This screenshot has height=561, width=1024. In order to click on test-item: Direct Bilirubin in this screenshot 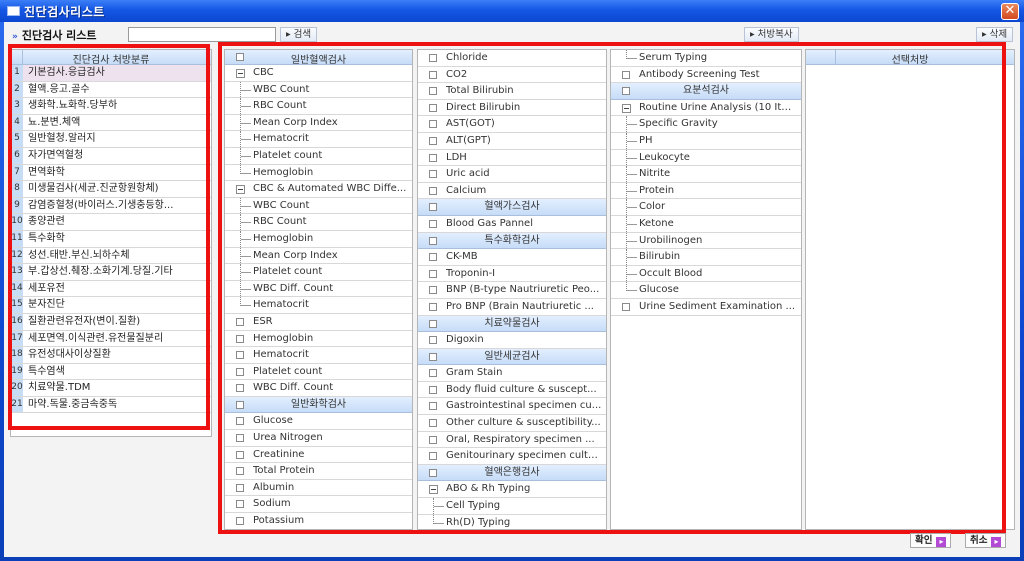, I will do `click(512, 108)`.